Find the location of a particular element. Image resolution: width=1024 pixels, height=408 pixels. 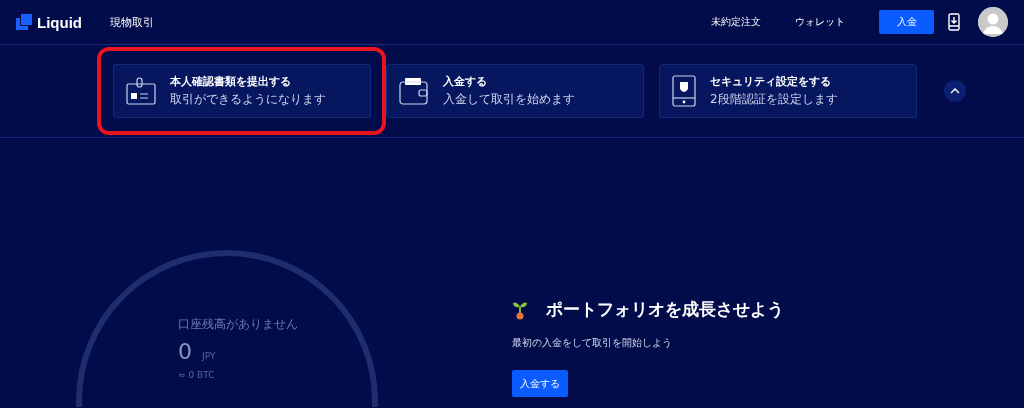

task-subtitle: 取引ができるようになります is located at coordinates (248, 99).